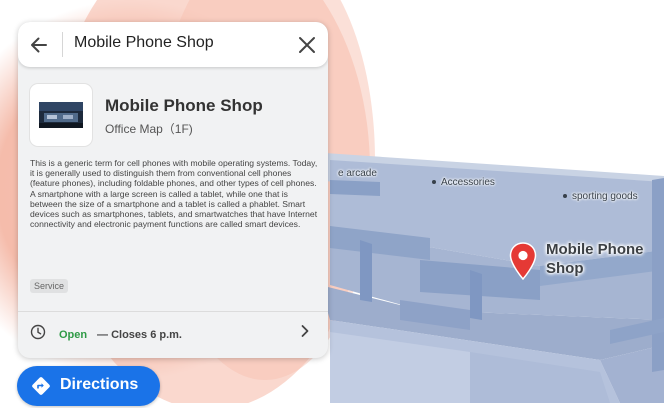  Describe the element at coordinates (99, 384) in the screenshot. I see `directions-label: Directions` at that location.